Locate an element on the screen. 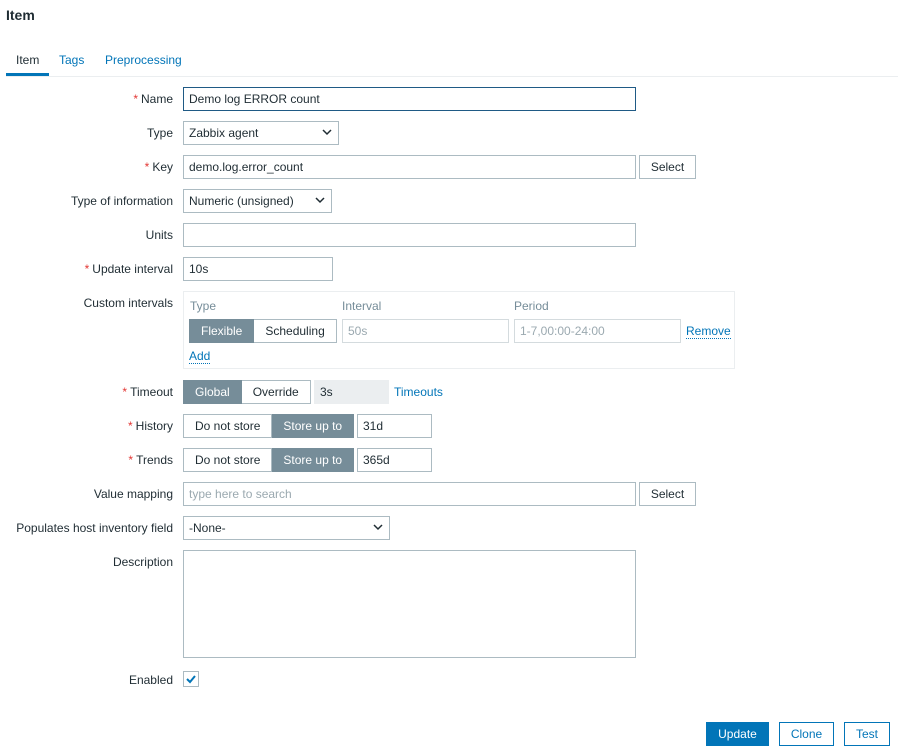  trends-store-up-to-option: Store up to is located at coordinates (313, 460).